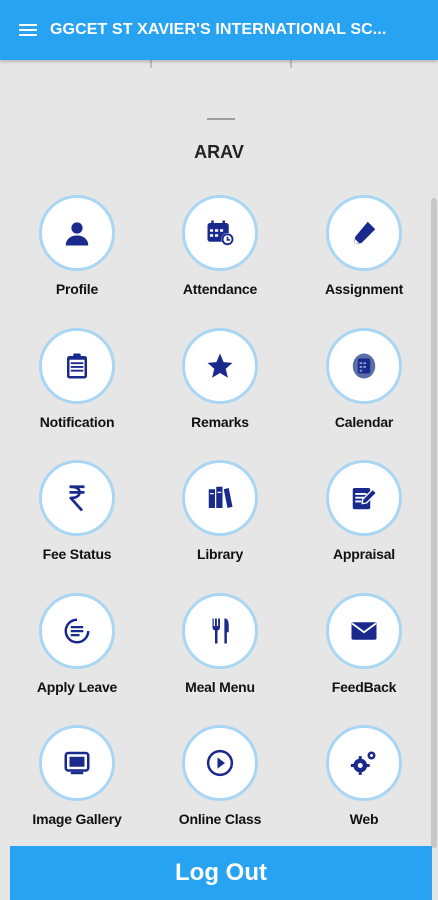 The image size is (438, 900). Describe the element at coordinates (77, 554) in the screenshot. I see `tile-label: Fee Status` at that location.